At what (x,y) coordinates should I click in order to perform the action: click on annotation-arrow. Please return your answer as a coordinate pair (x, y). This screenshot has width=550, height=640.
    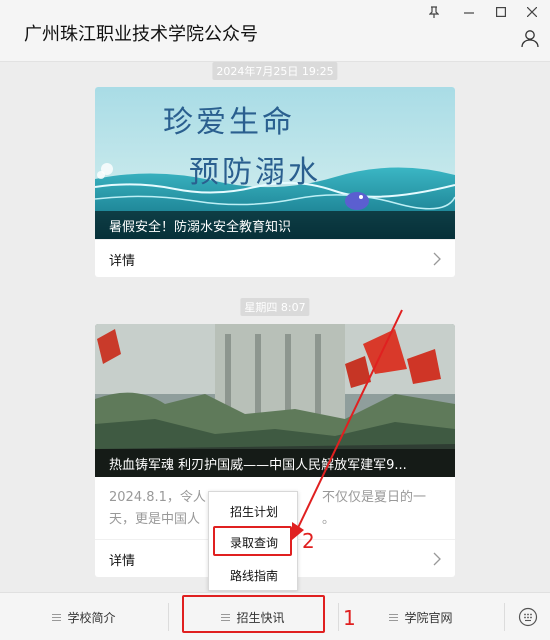
    Looking at the image, I should click on (347, 424).